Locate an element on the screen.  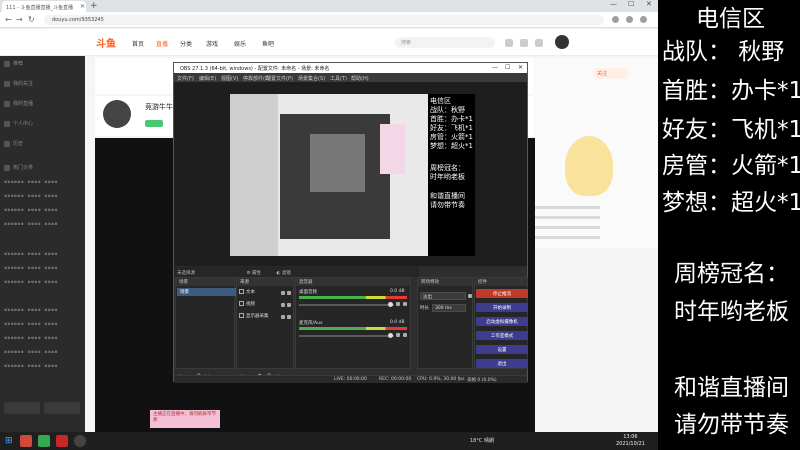
site-search-input: 搜索 is located at coordinates (445, 42).